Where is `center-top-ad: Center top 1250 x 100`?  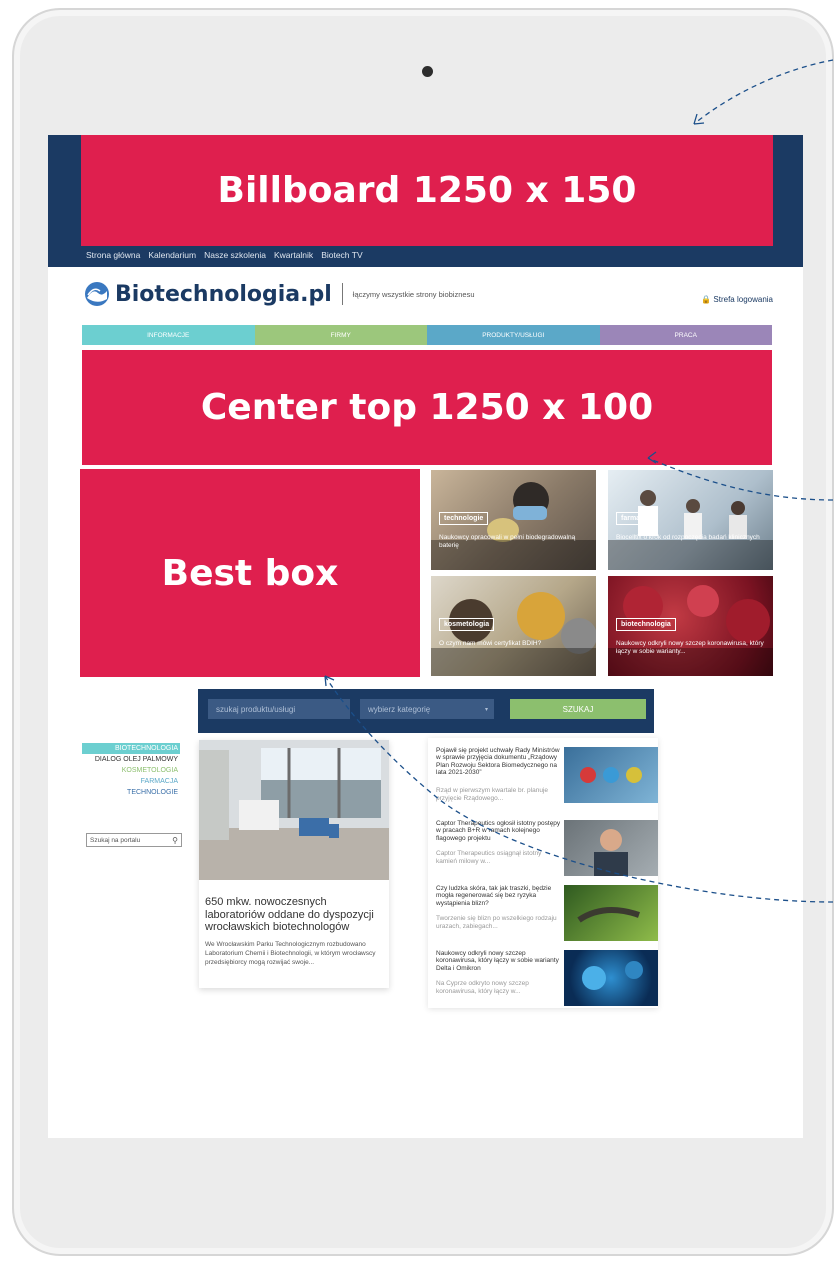
center-top-ad: Center top 1250 x 100 is located at coordinates (427, 407).